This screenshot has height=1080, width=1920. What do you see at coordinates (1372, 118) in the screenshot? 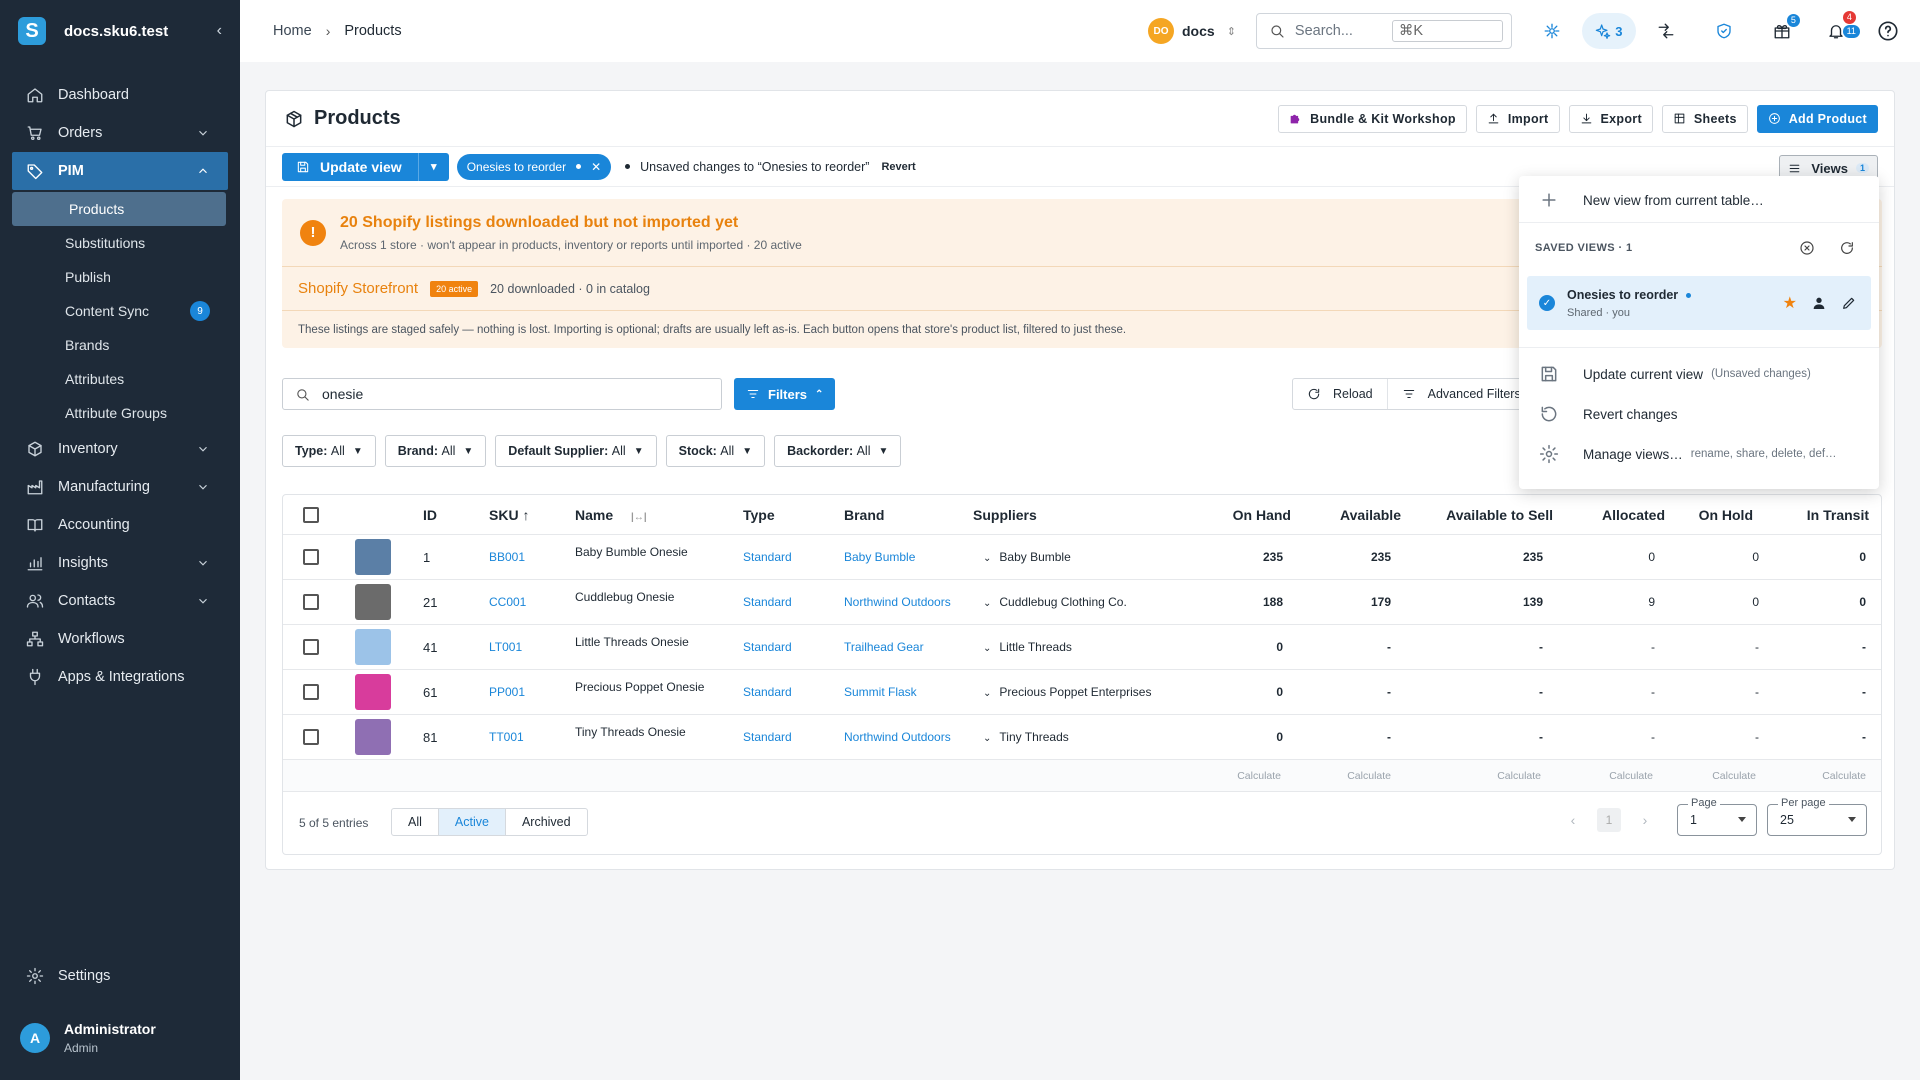
I see `bundle-kit-workshop-button: Bundle & Kit Workshop` at bounding box center [1372, 118].